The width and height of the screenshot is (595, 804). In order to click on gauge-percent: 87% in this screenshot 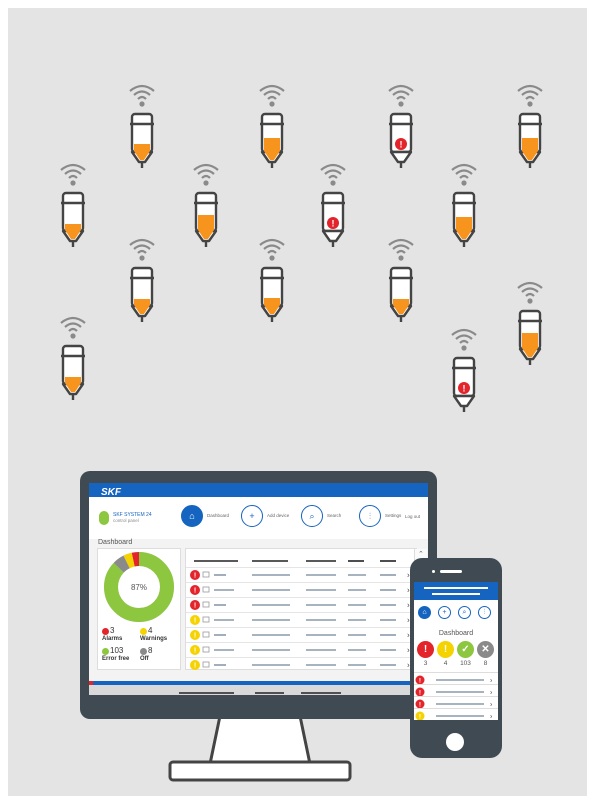, I will do `click(139, 587)`.